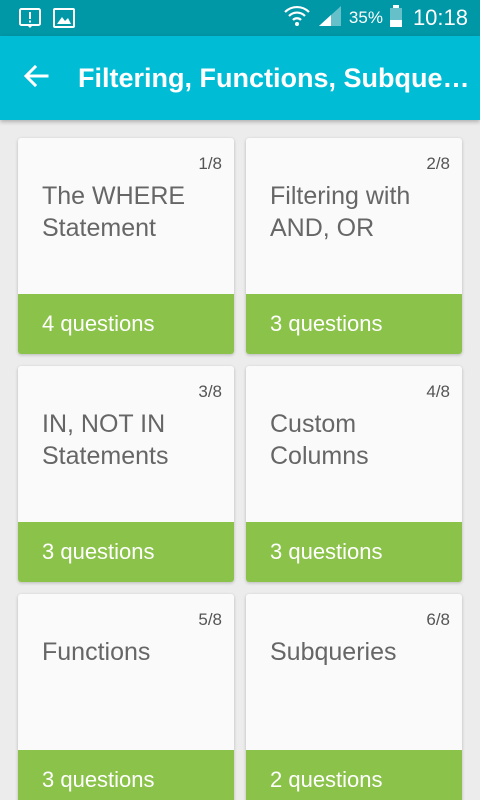  Describe the element at coordinates (96, 652) in the screenshot. I see `lesson-title: Functions` at that location.